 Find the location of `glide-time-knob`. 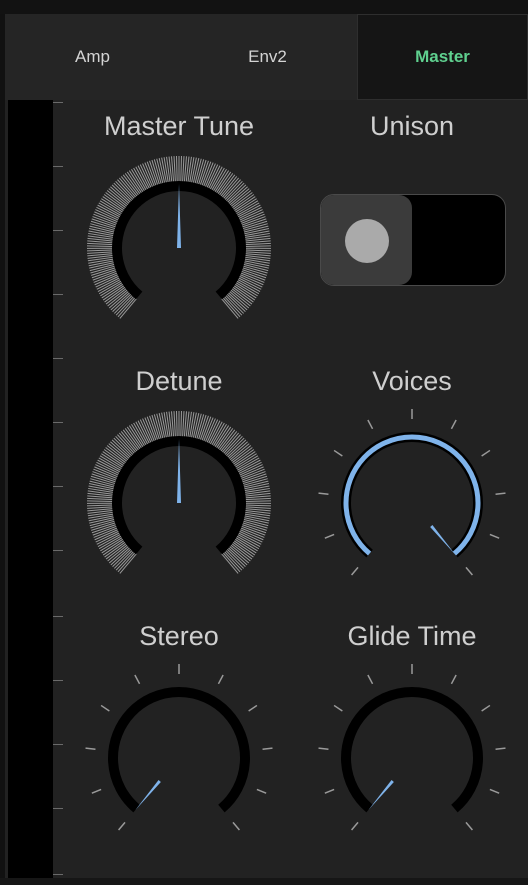

glide-time-knob is located at coordinates (412, 758).